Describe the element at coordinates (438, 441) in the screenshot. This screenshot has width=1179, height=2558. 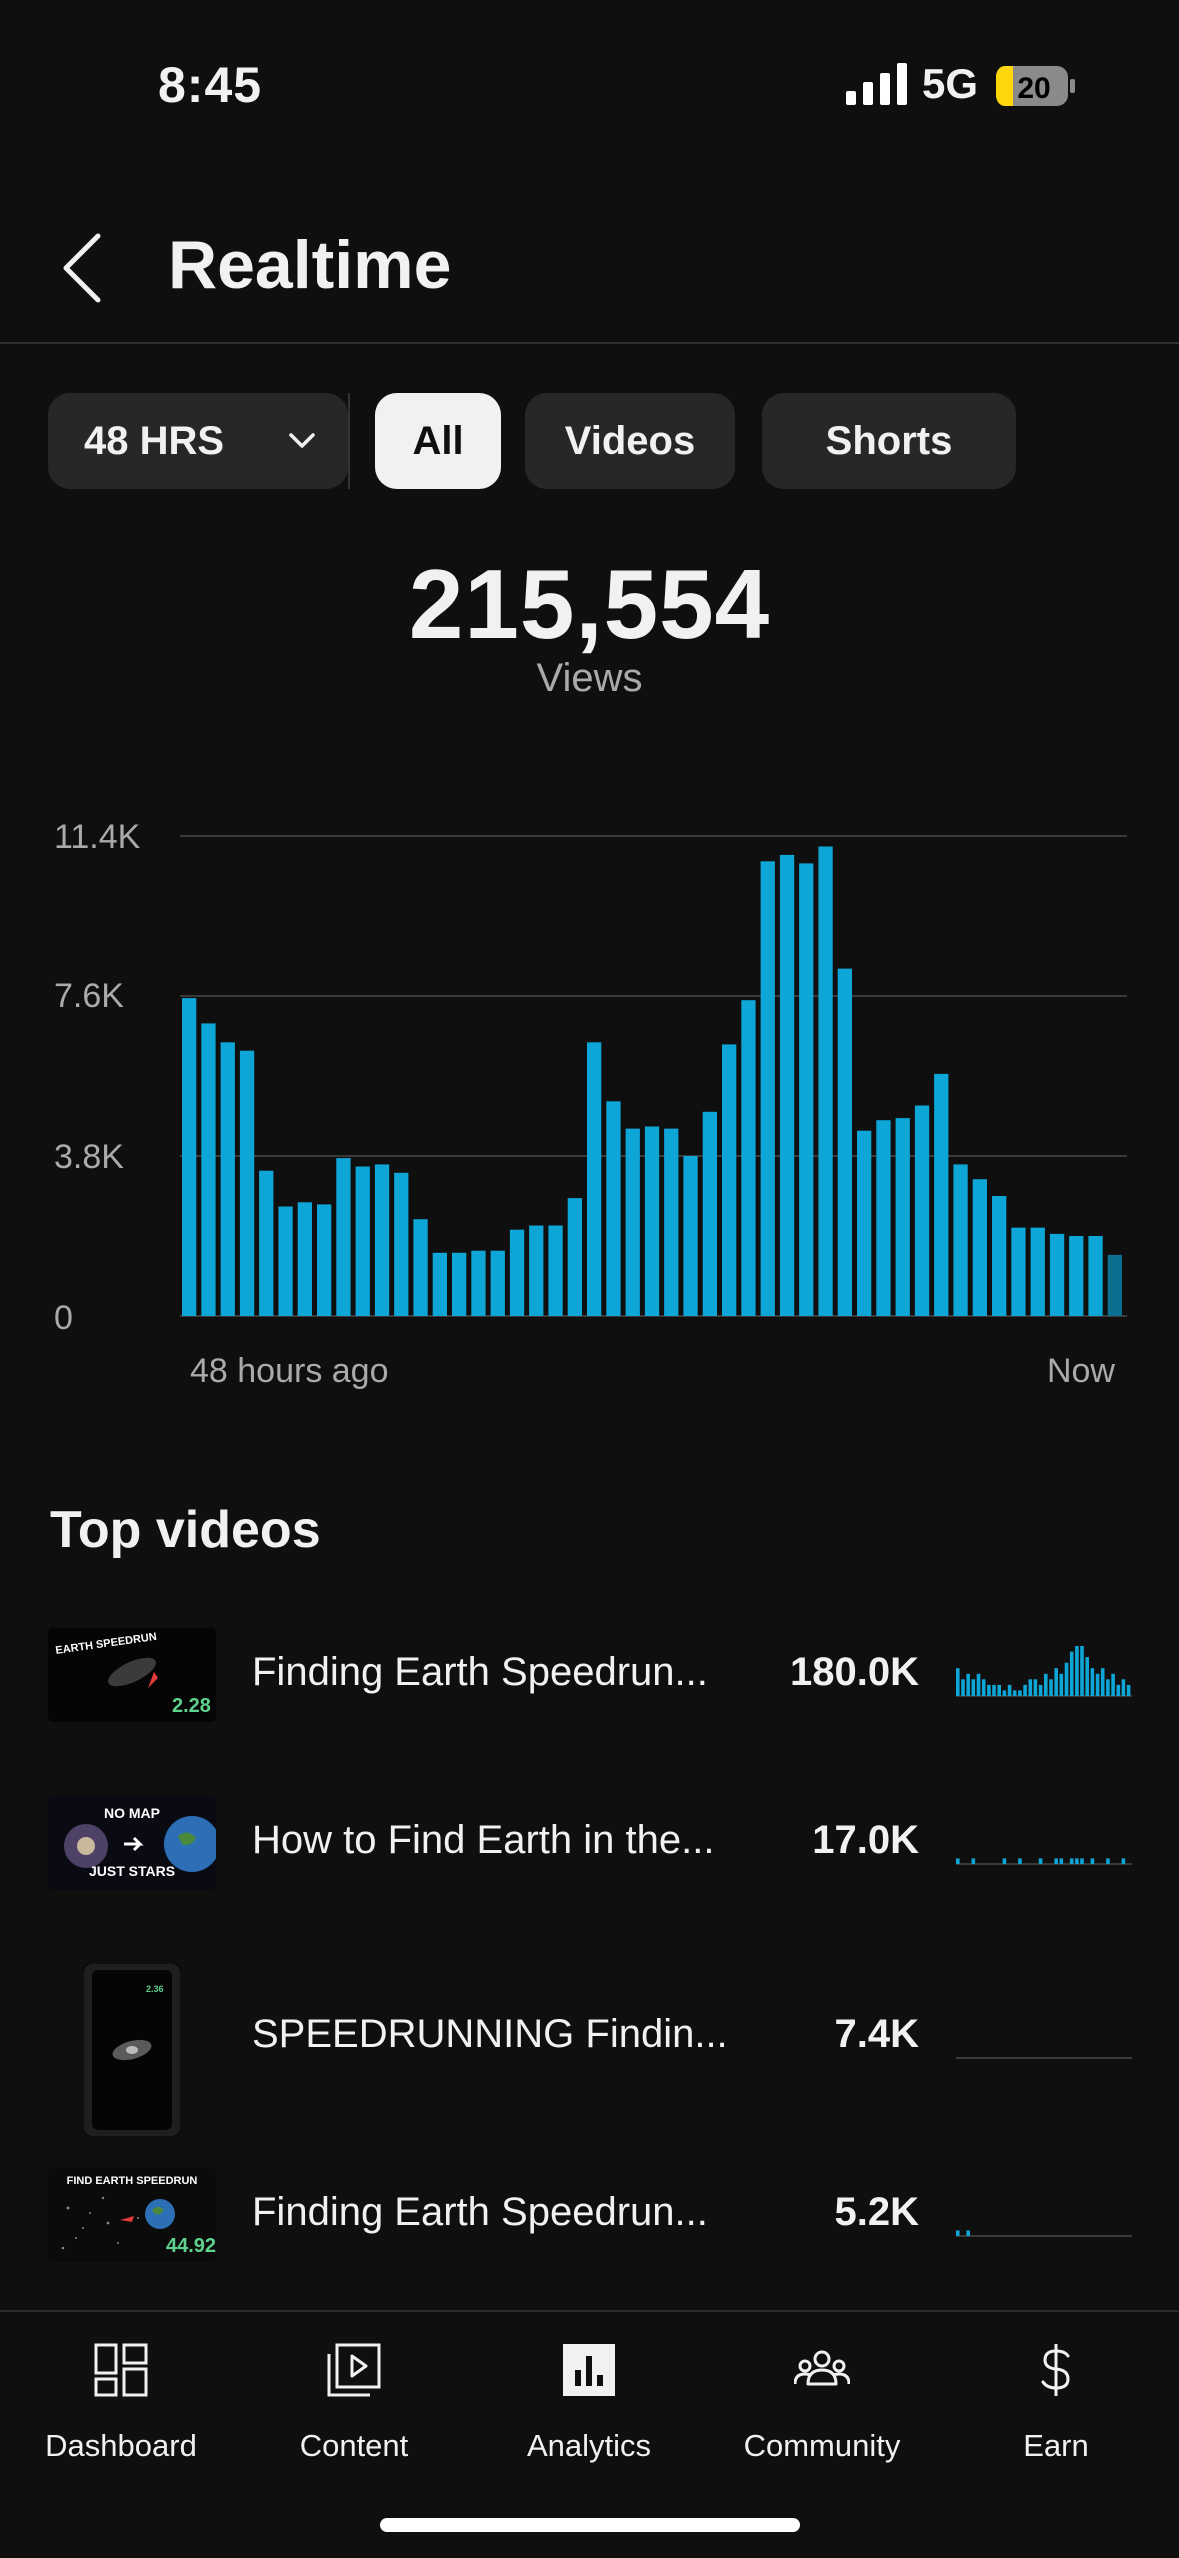
I see `chip-all: All` at that location.